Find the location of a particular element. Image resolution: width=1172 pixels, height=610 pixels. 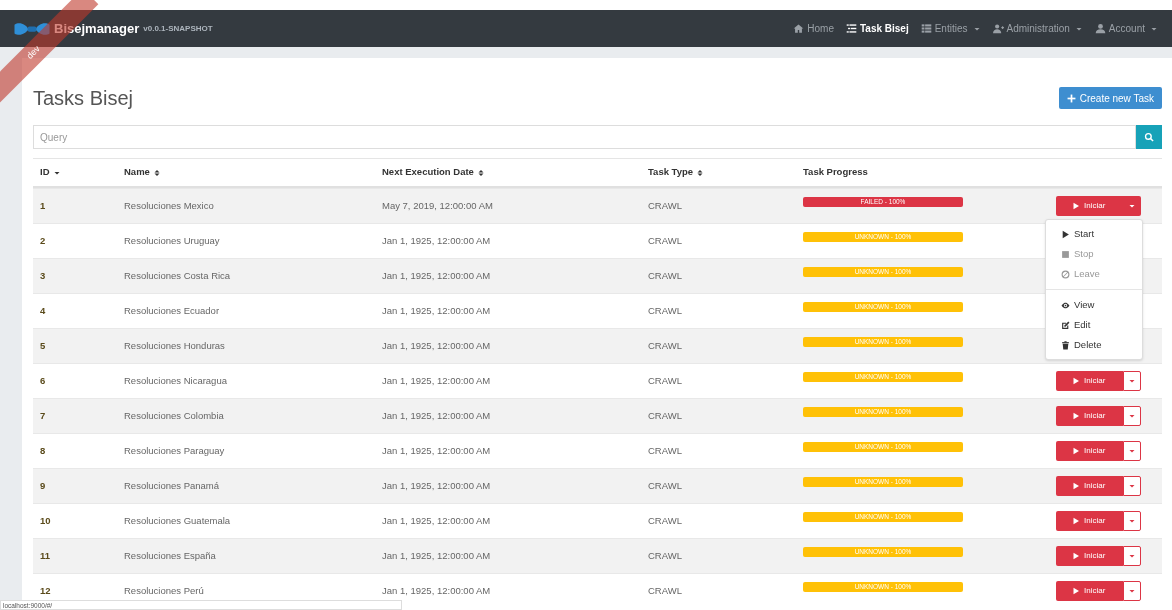

menu-item: Start is located at coordinates (1094, 234).